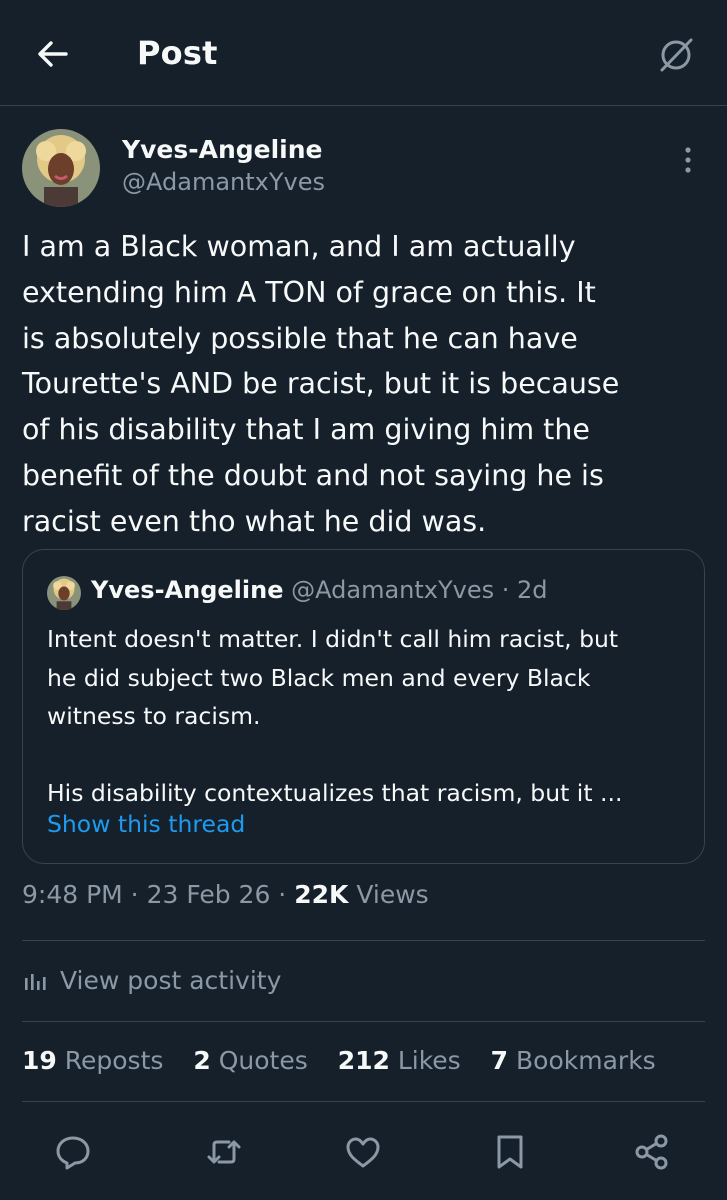 Image resolution: width=727 pixels, height=1200 pixels. I want to click on author-handle: @AdamantxYves, so click(223, 182).